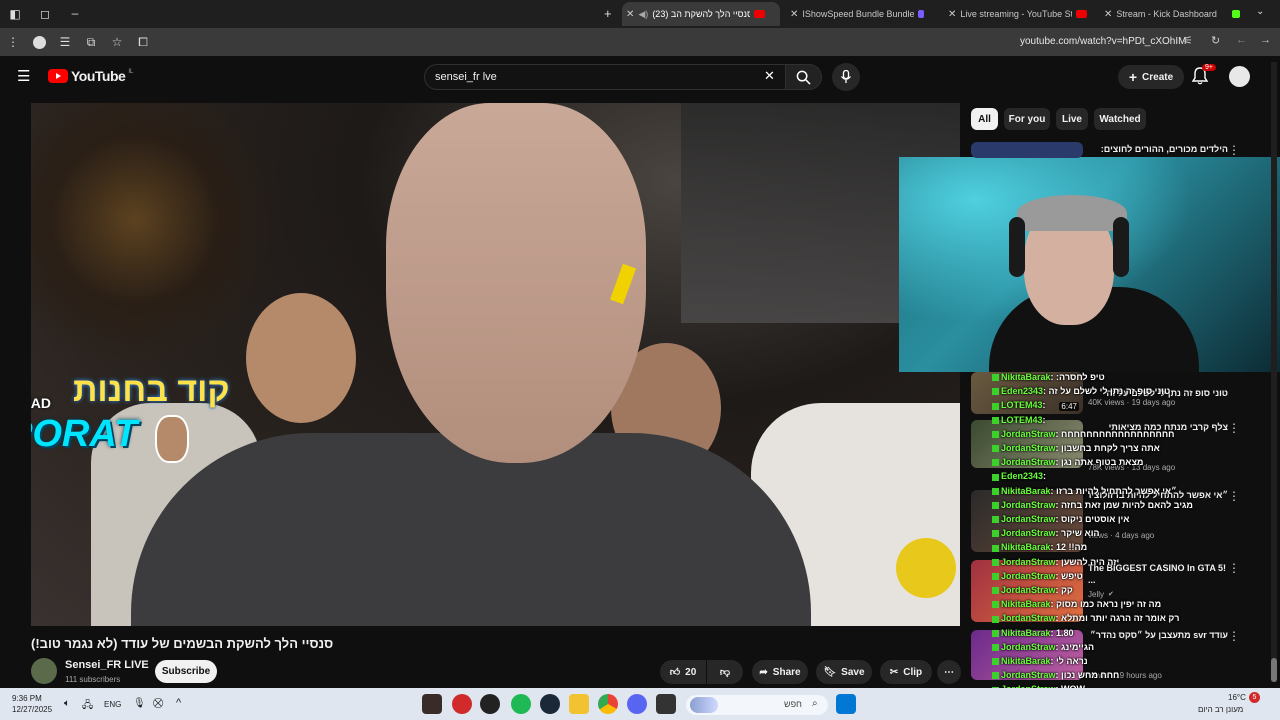 The image size is (1280, 720). Describe the element at coordinates (44, 671) in the screenshot. I see `channel-avatar` at that location.